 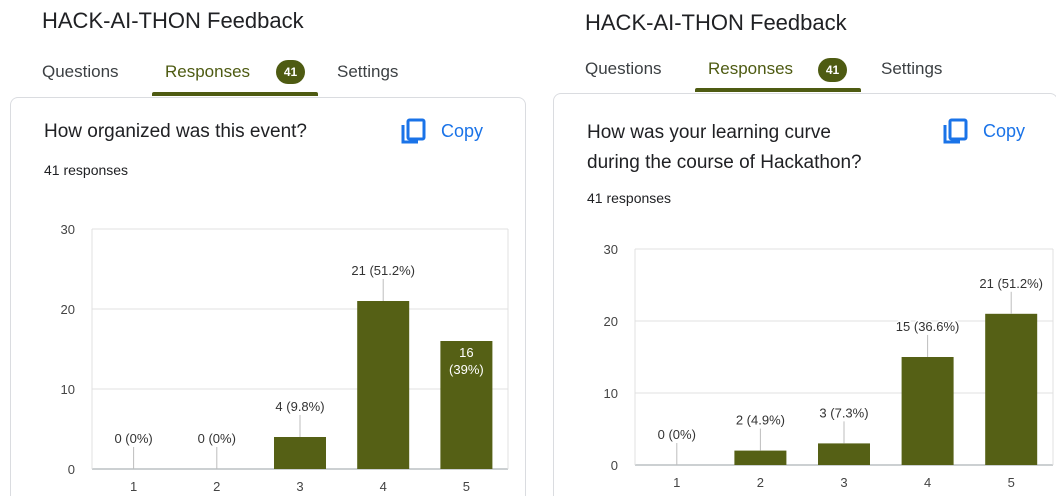 What do you see at coordinates (466, 352) in the screenshot?
I see `data-label: 16` at bounding box center [466, 352].